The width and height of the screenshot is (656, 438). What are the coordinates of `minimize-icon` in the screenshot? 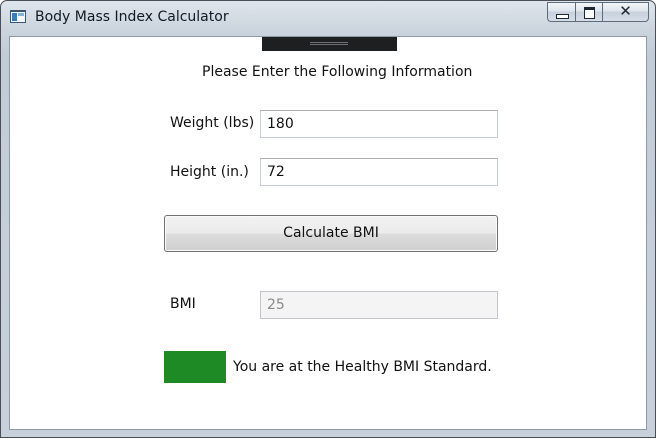 It's located at (562, 16).